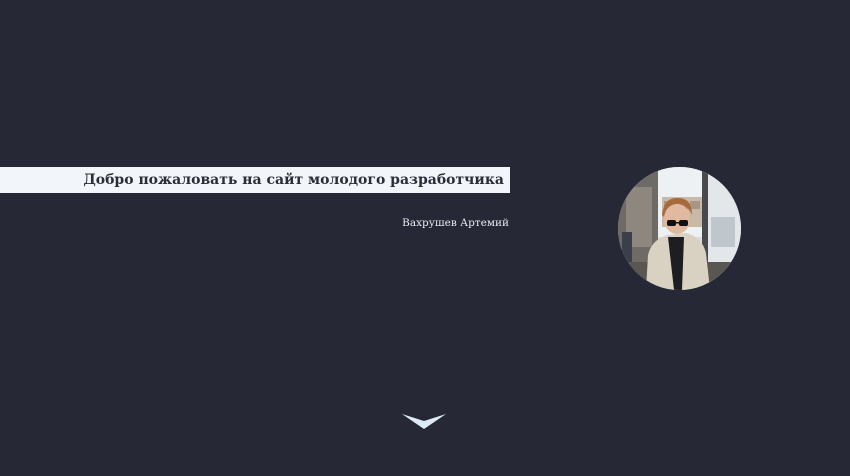  I want to click on avatar-photo, so click(679, 228).